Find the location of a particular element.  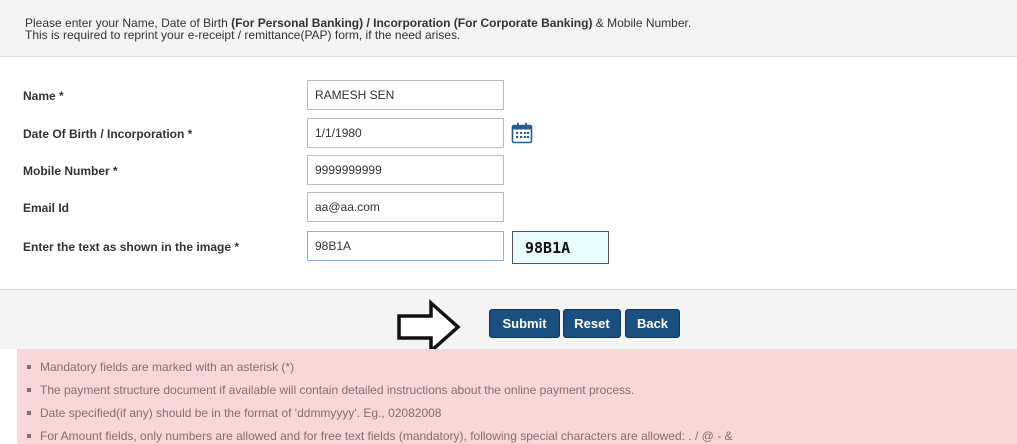

name-input is located at coordinates (405, 95).